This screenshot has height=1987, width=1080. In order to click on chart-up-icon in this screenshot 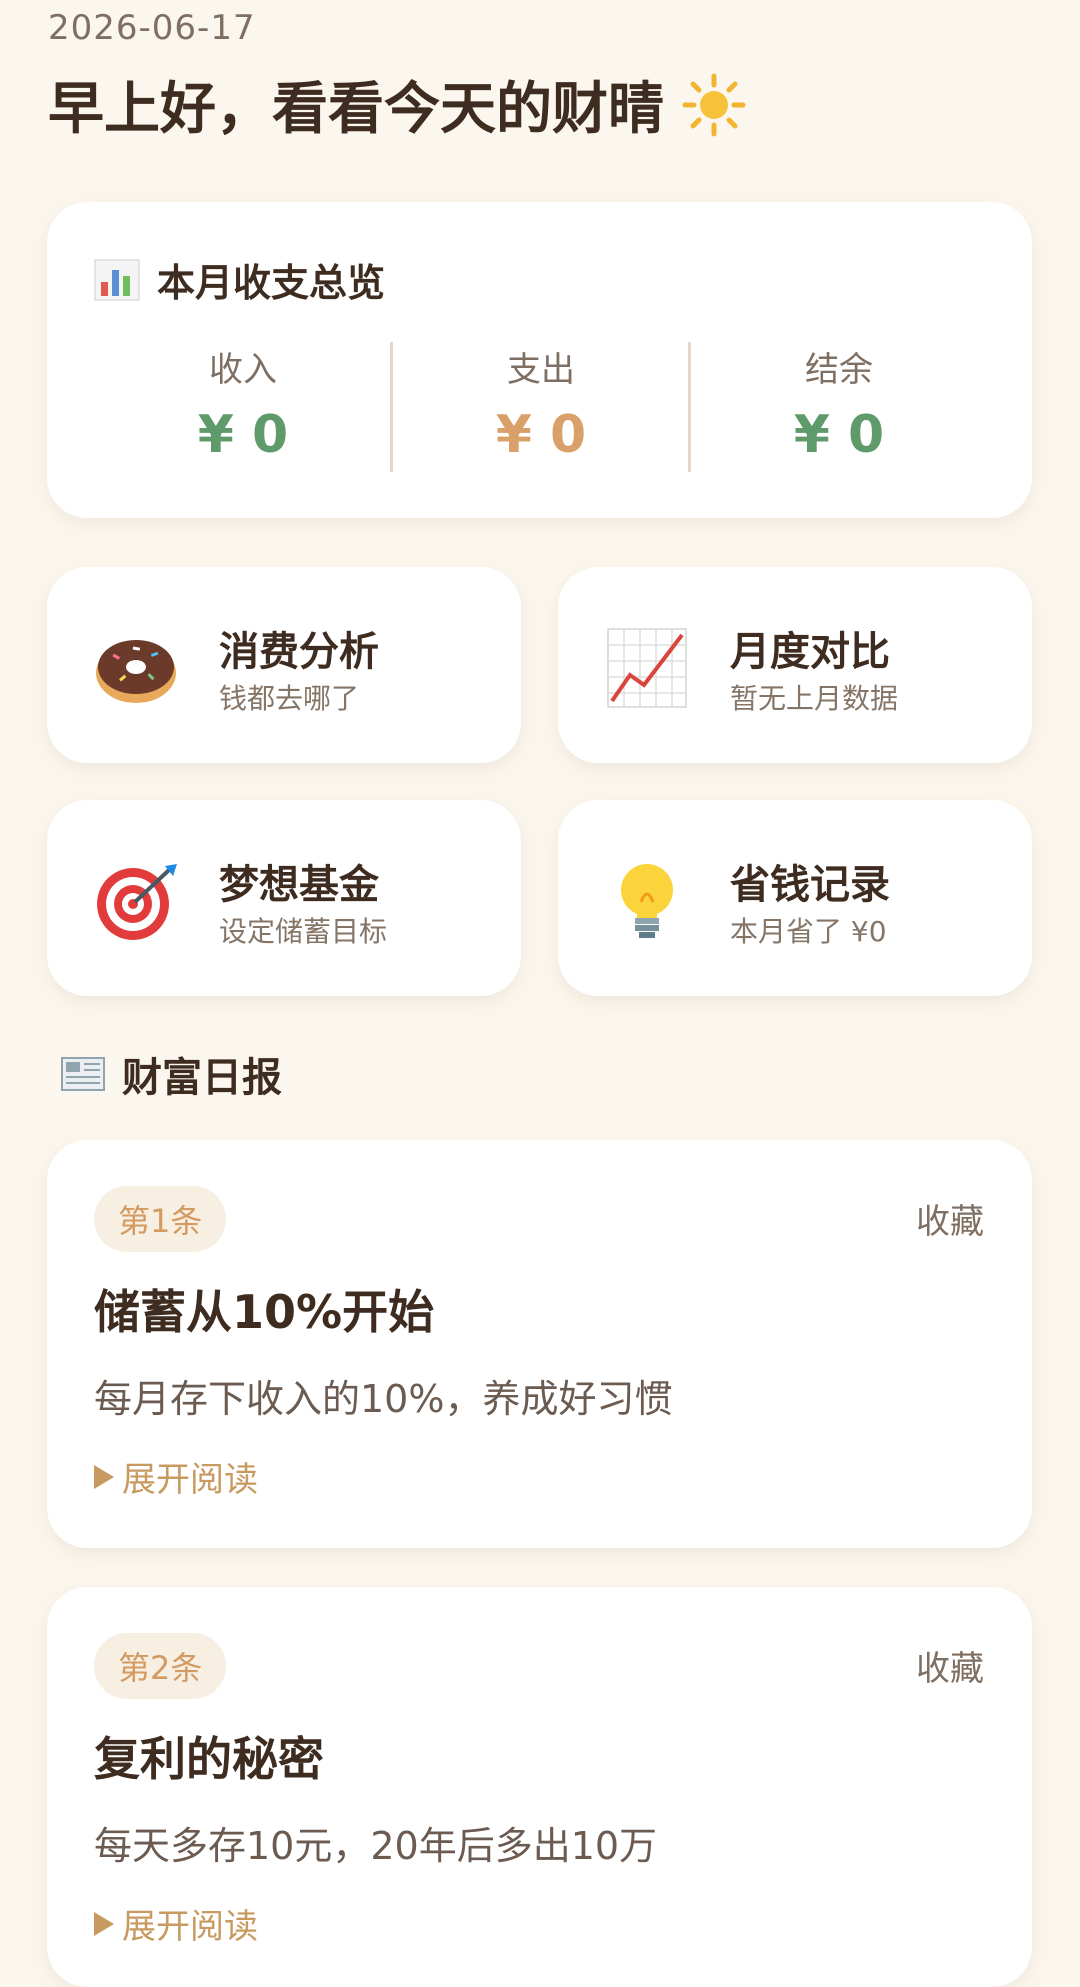, I will do `click(647, 668)`.